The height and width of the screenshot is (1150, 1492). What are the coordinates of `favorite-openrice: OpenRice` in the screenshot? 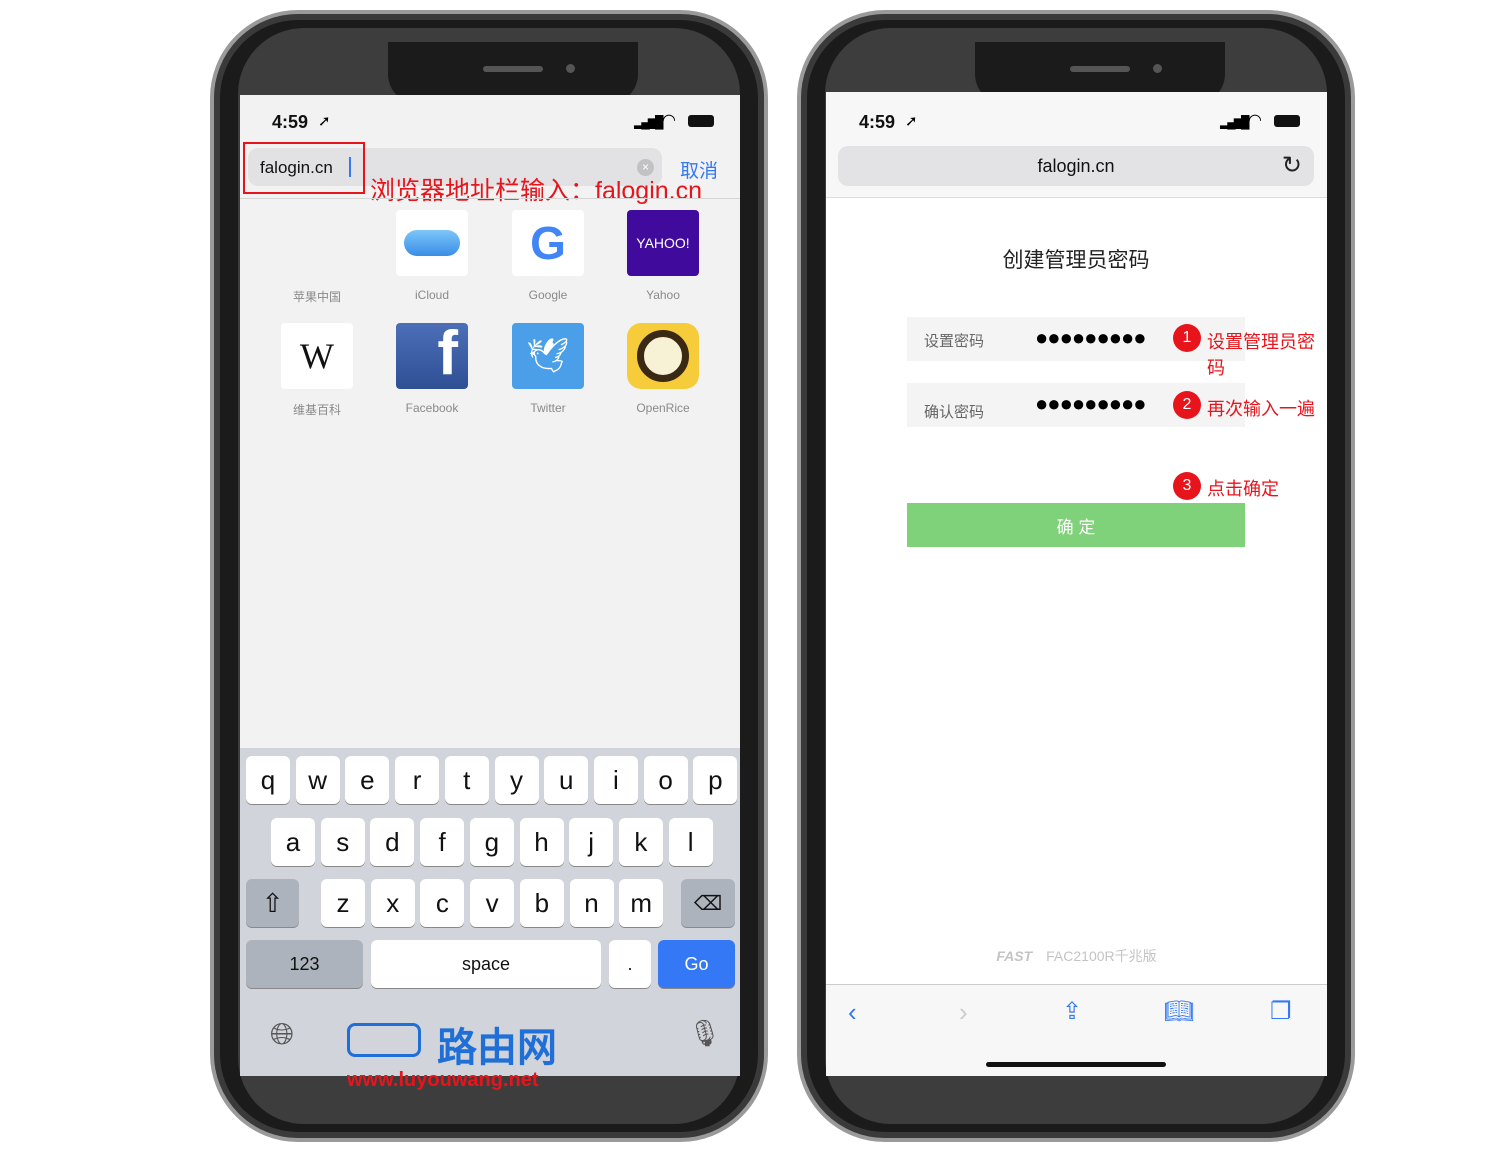 It's located at (663, 369).